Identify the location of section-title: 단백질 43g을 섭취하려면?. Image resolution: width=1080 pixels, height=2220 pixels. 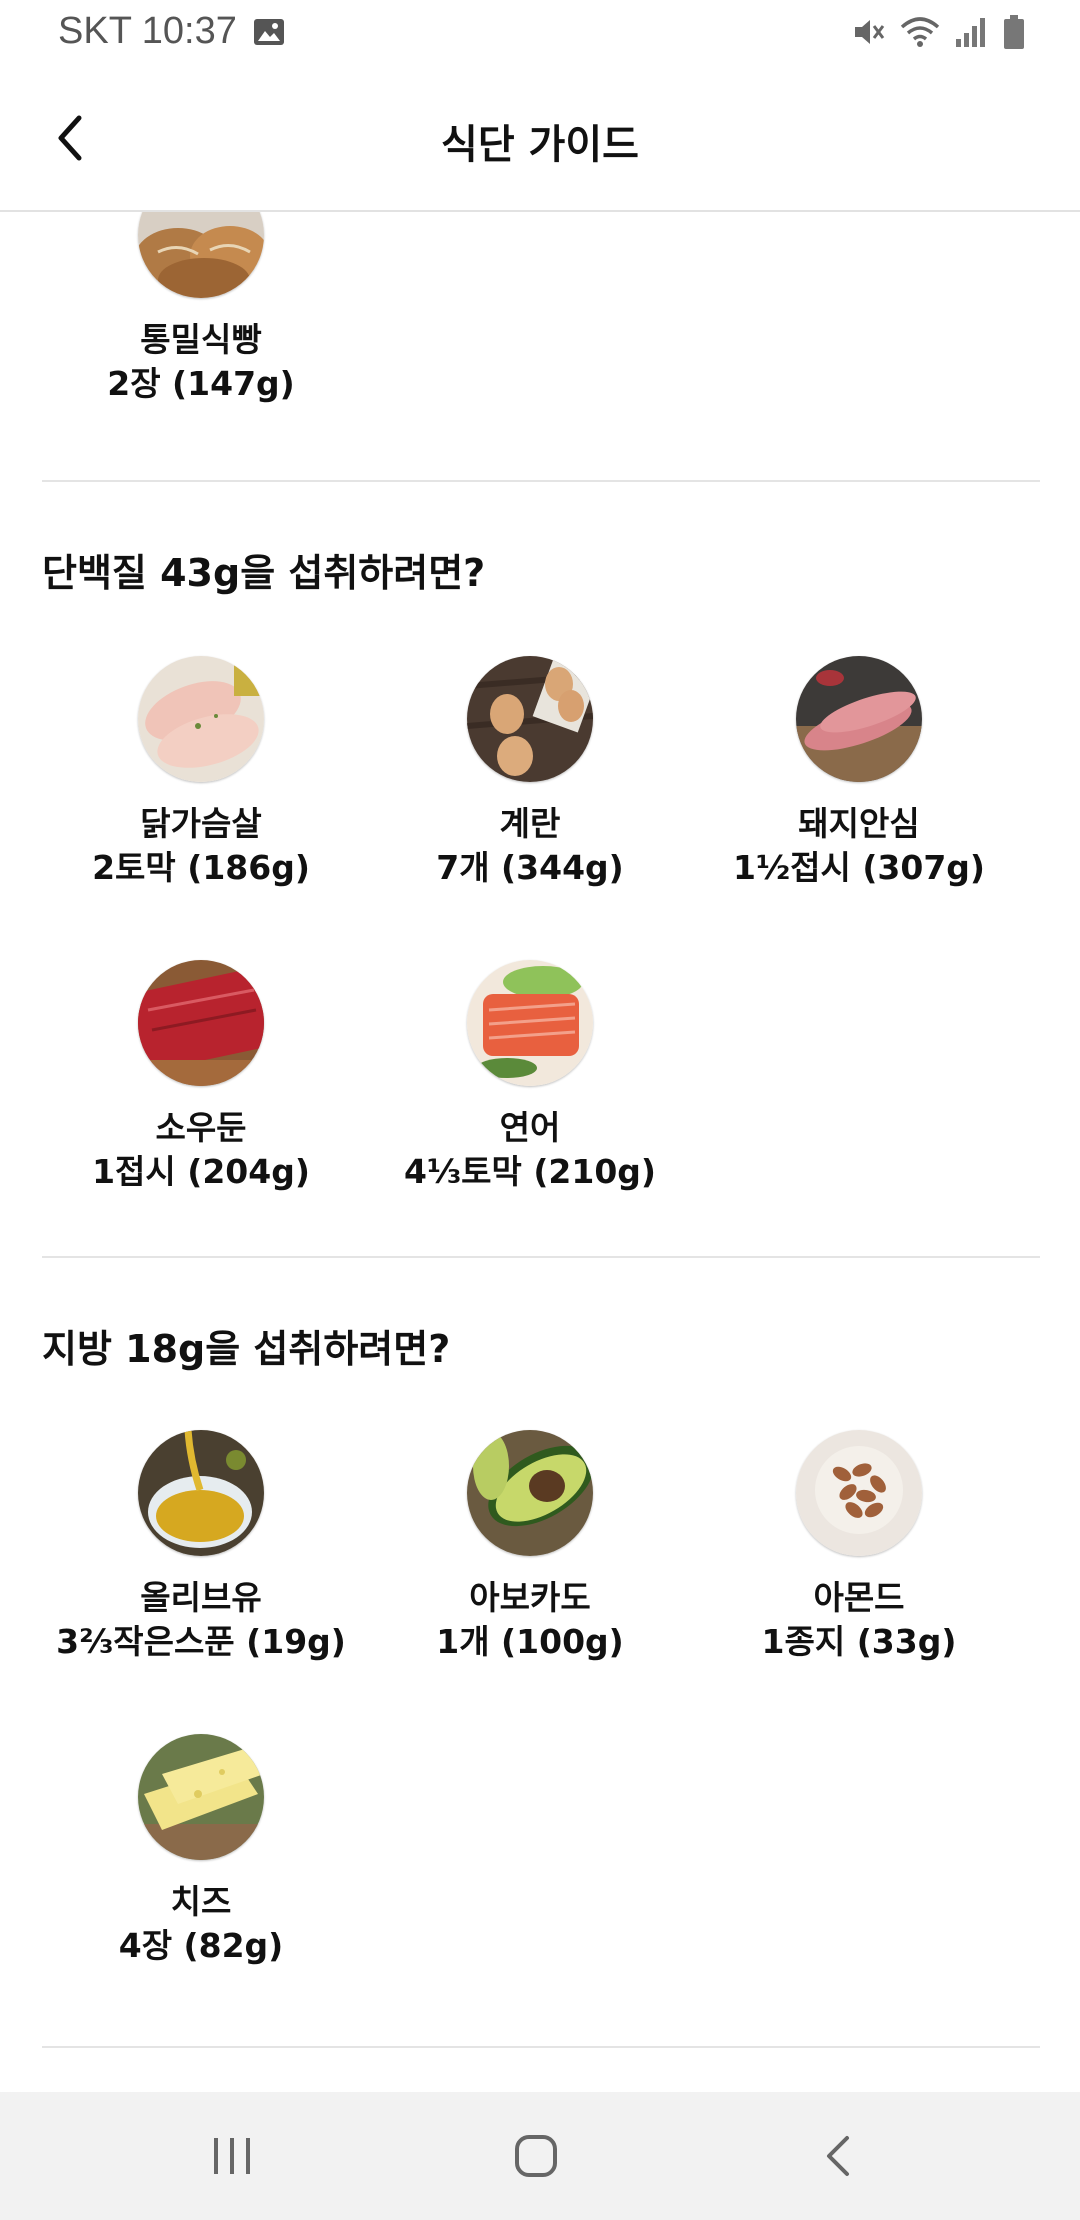
(264, 573).